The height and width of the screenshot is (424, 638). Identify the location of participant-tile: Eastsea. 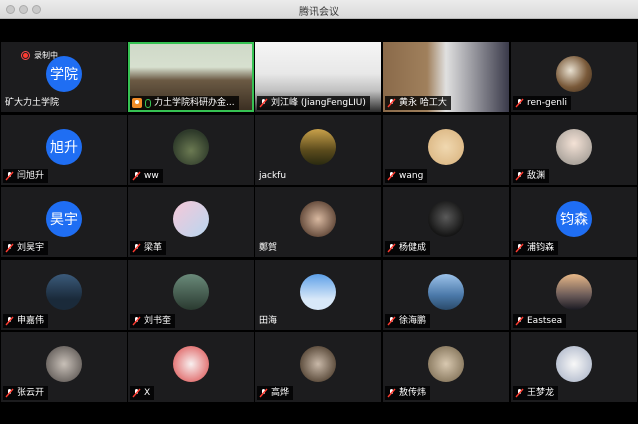
(574, 295).